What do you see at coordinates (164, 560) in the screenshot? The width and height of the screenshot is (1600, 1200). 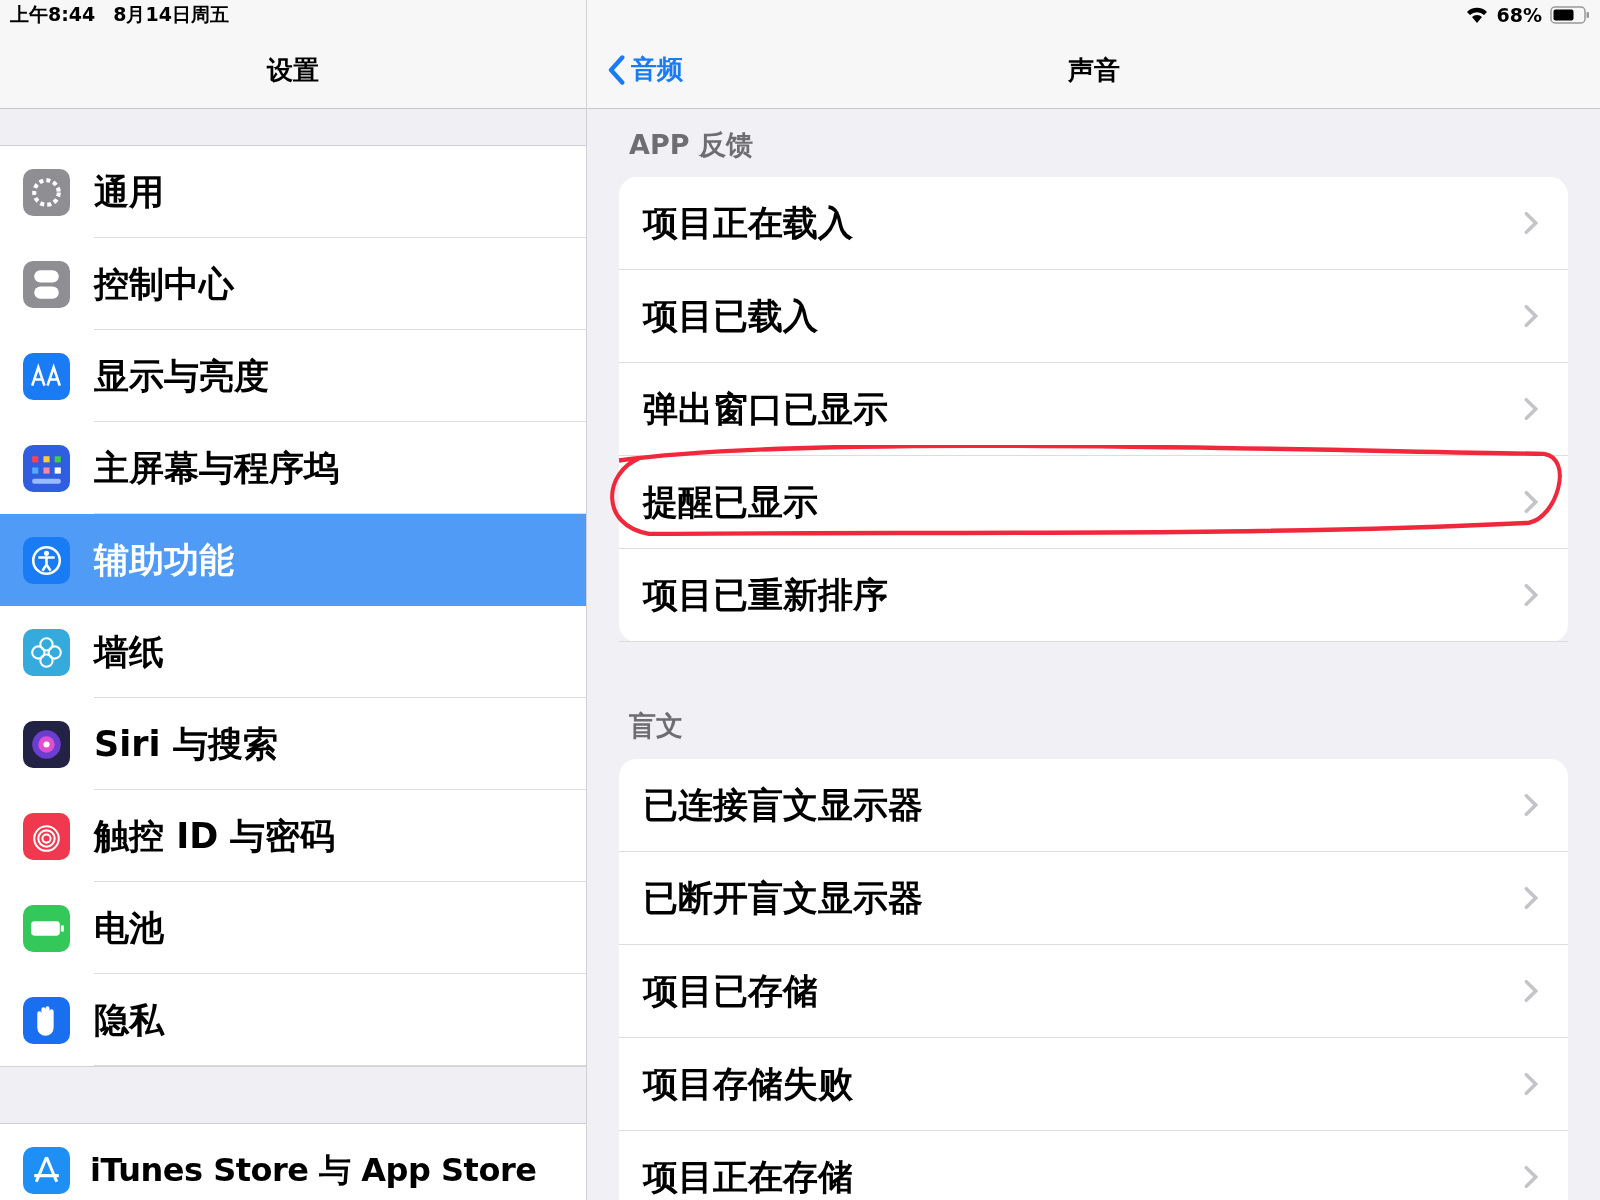 I see `sidebar-item-label: 辅助功能` at bounding box center [164, 560].